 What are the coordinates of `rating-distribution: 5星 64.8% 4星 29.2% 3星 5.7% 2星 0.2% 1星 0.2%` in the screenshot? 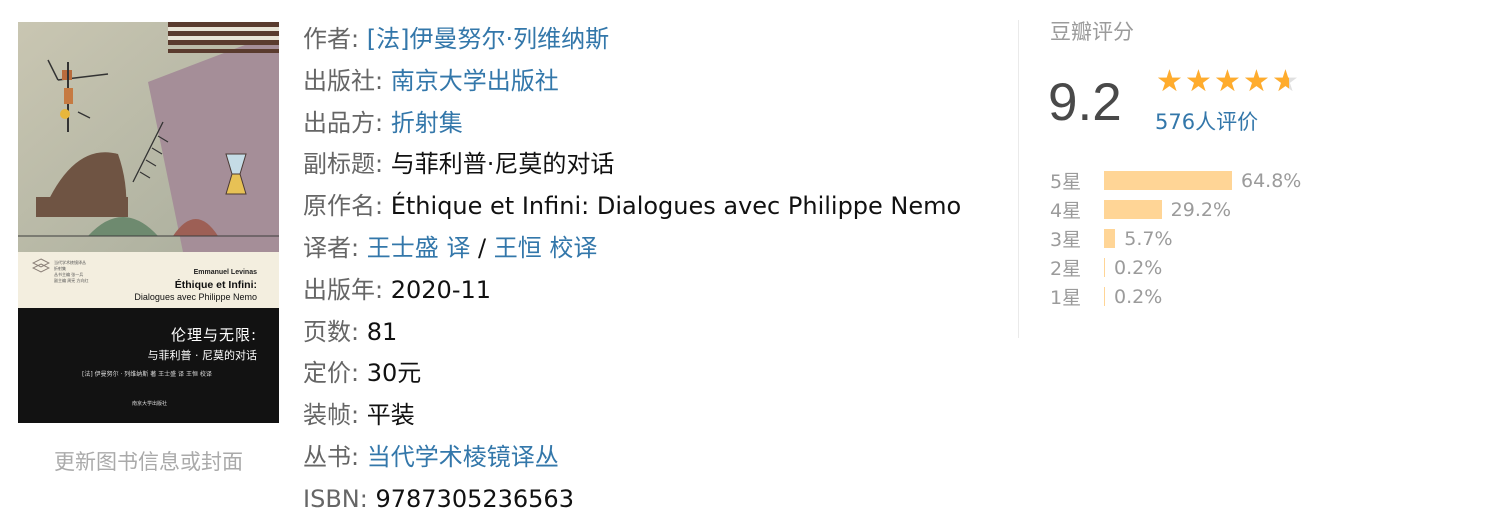 It's located at (1175, 238).